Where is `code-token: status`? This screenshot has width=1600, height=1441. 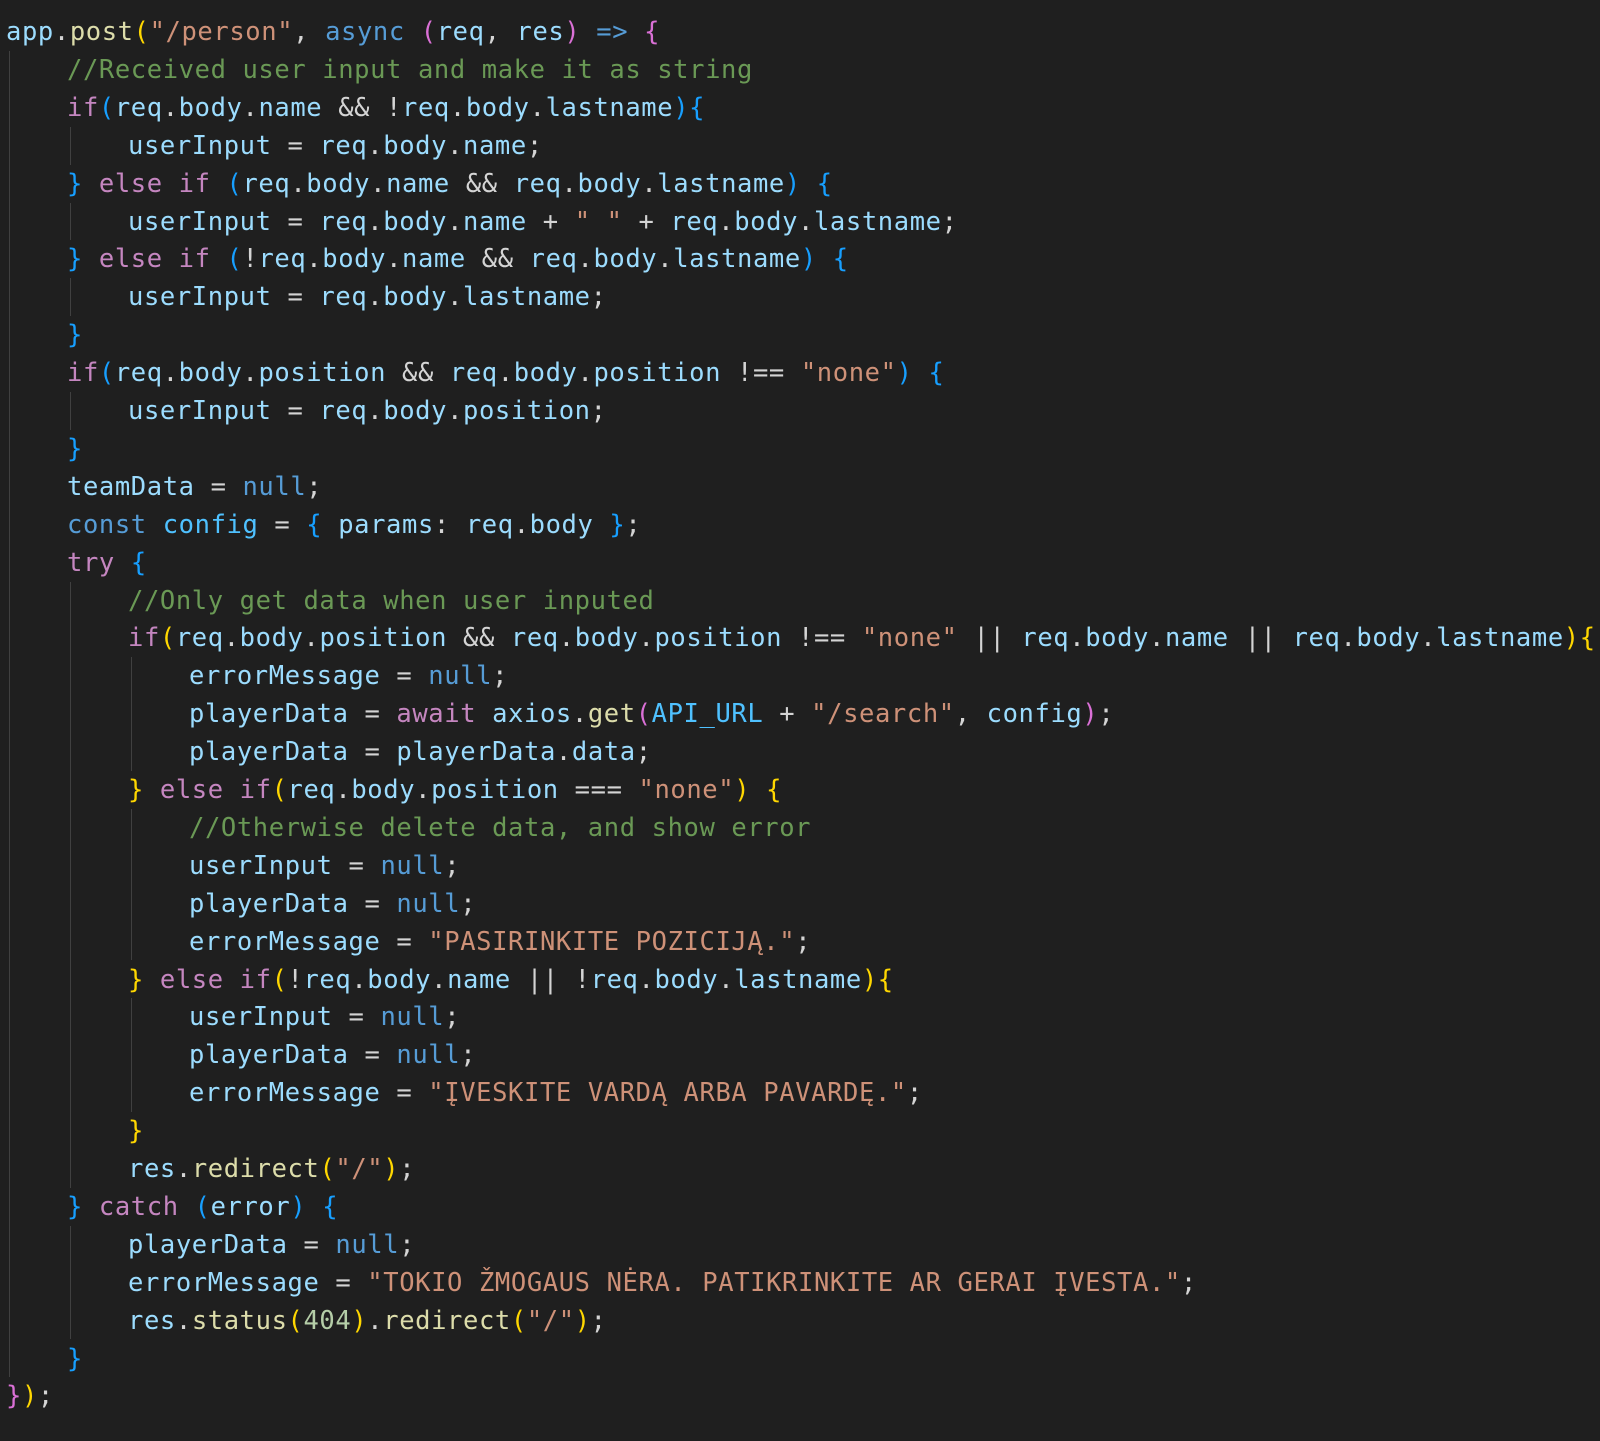 code-token: status is located at coordinates (239, 1320).